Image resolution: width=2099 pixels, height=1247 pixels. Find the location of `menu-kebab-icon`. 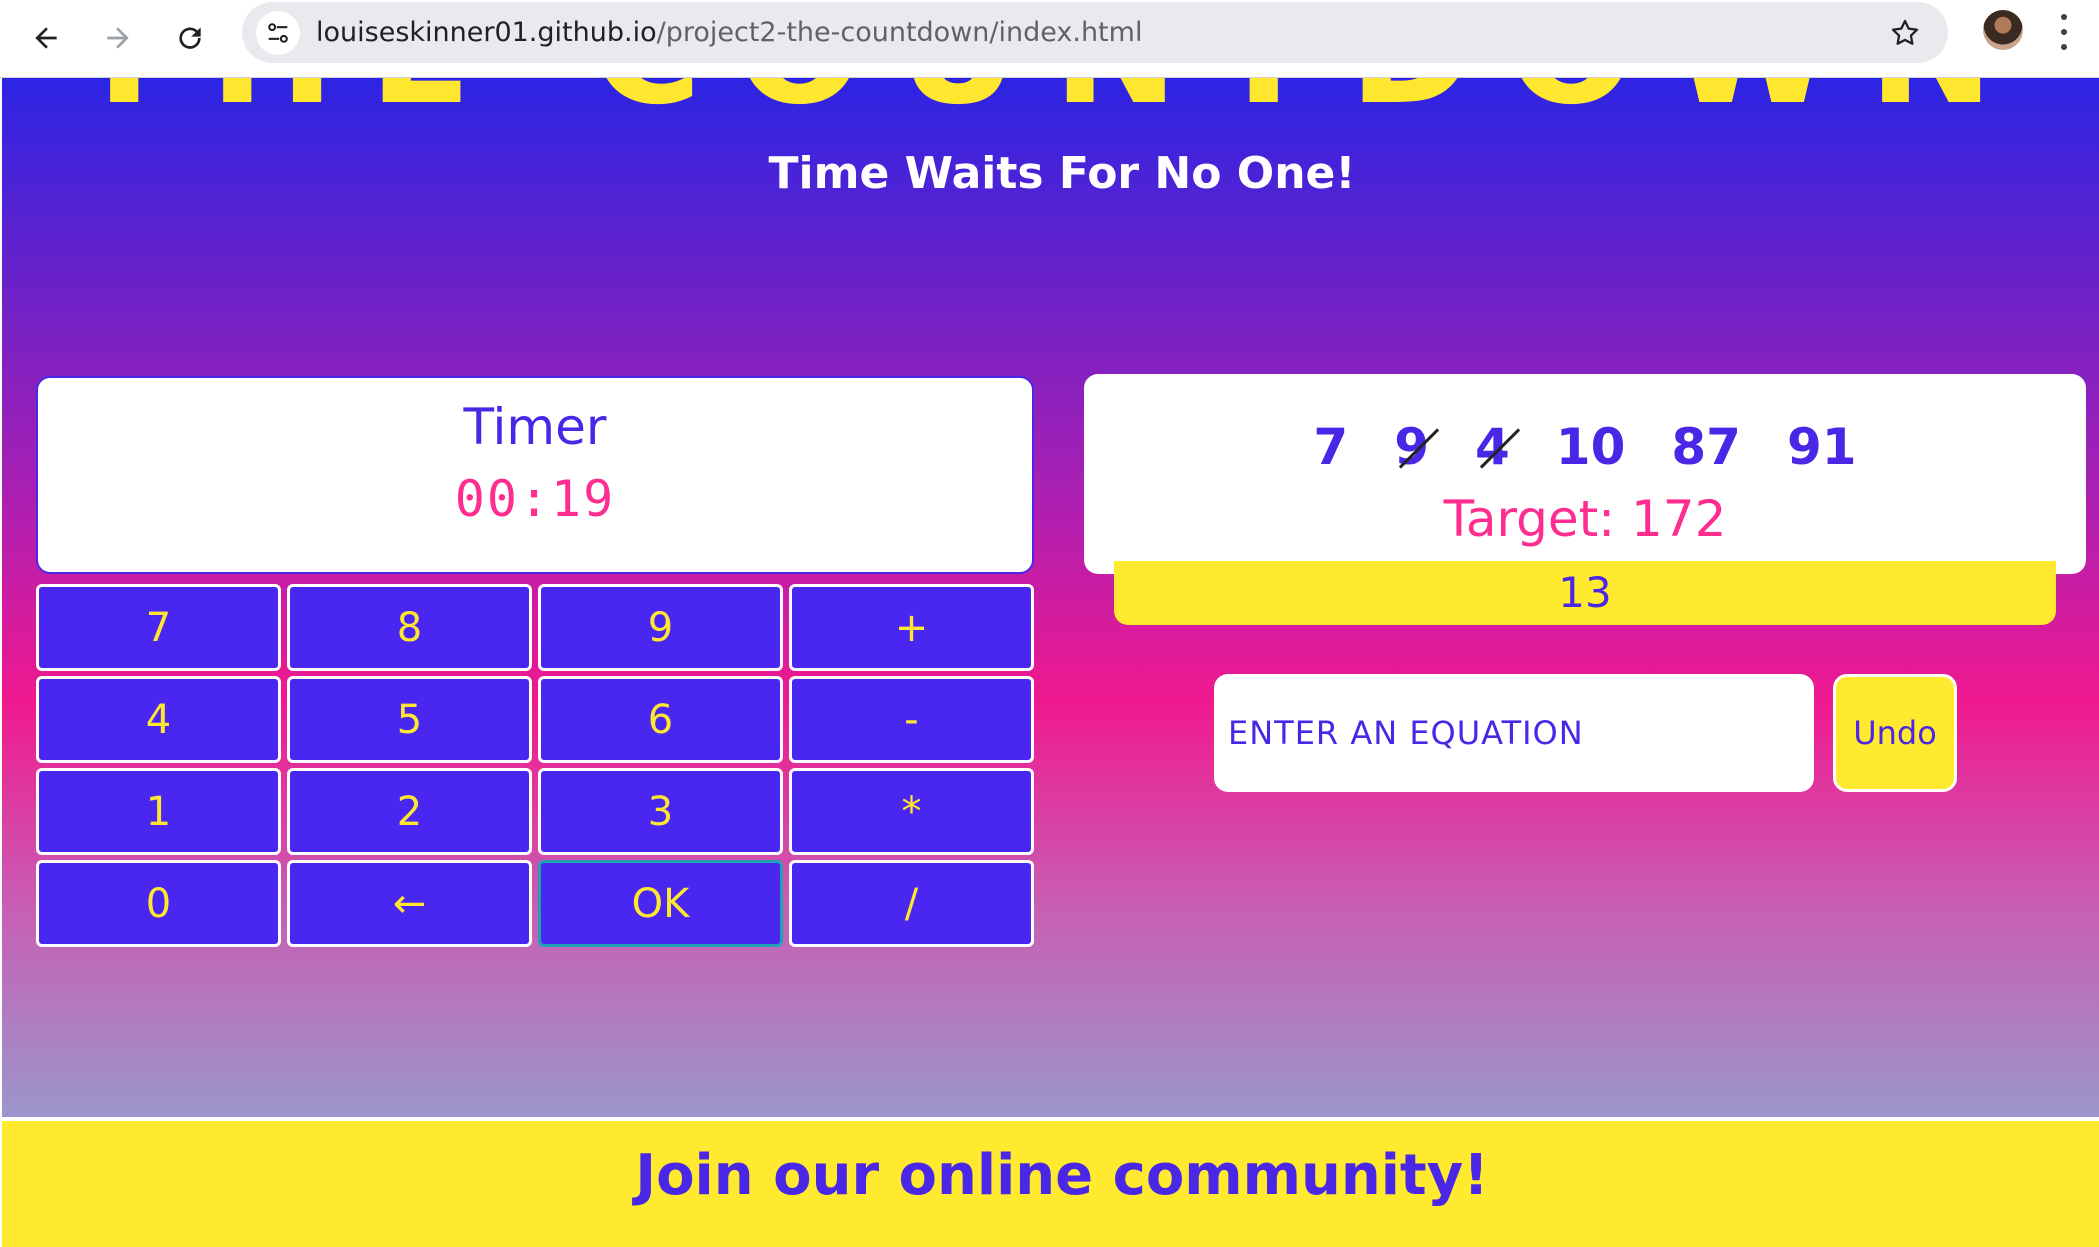

menu-kebab-icon is located at coordinates (2064, 32).